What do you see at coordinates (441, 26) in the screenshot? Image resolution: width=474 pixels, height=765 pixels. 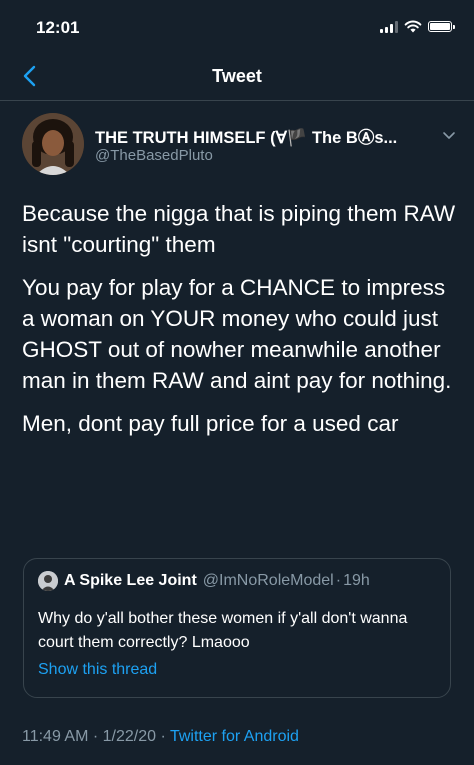 I see `battery-icon` at bounding box center [441, 26].